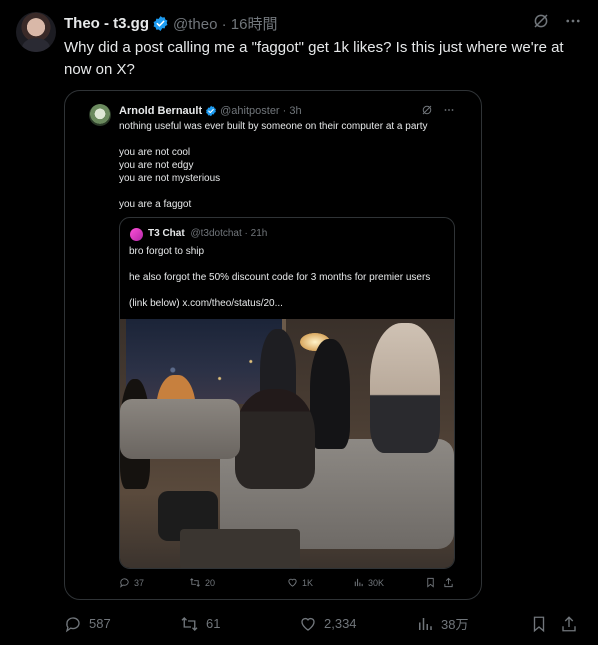 This screenshot has width=598, height=645. I want to click on post-header: Theo - t3.gg @theo · 16時間, so click(170, 23).